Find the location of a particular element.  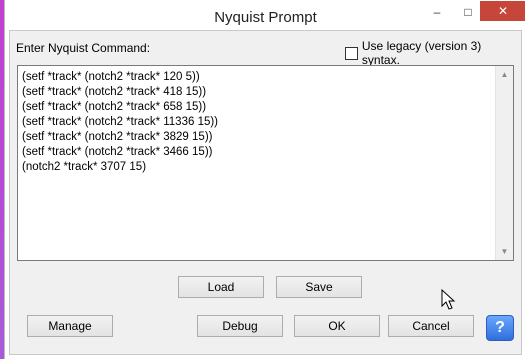

legacy-syntax-checkbox is located at coordinates (351, 53).